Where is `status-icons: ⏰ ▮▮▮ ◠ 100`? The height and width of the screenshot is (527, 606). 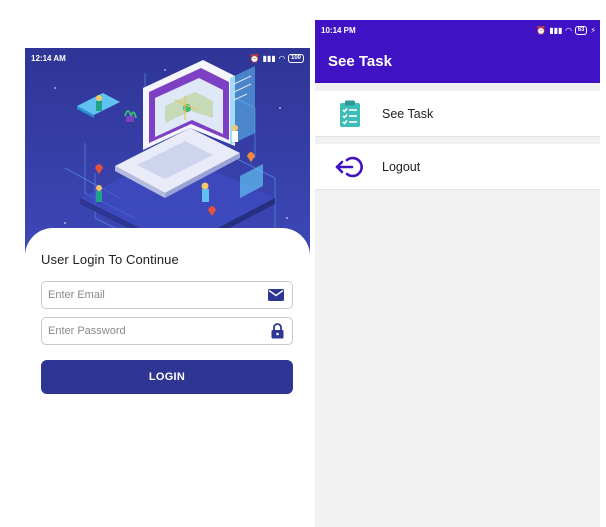
status-icons: ⏰ ▮▮▮ ◠ 100 is located at coordinates (276, 58).